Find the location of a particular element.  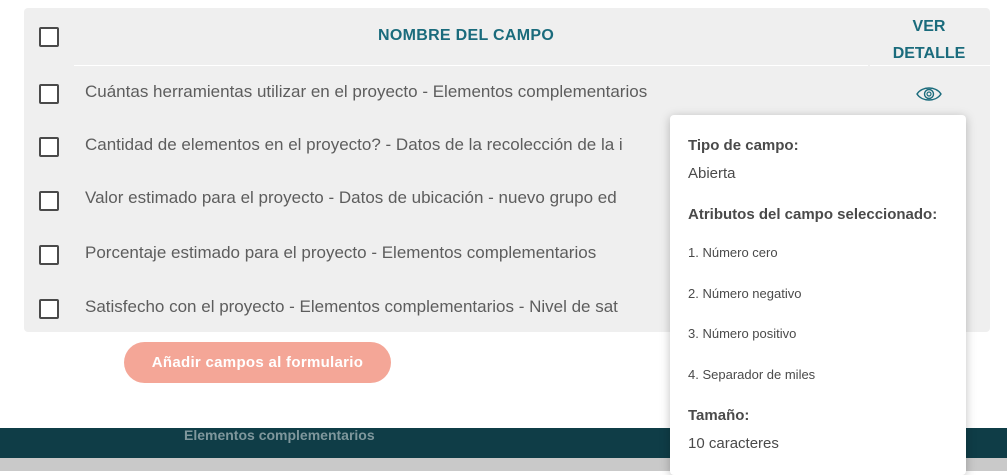

column-header-field-name: NOMBRE DEL CAMPO is located at coordinates (466, 35).